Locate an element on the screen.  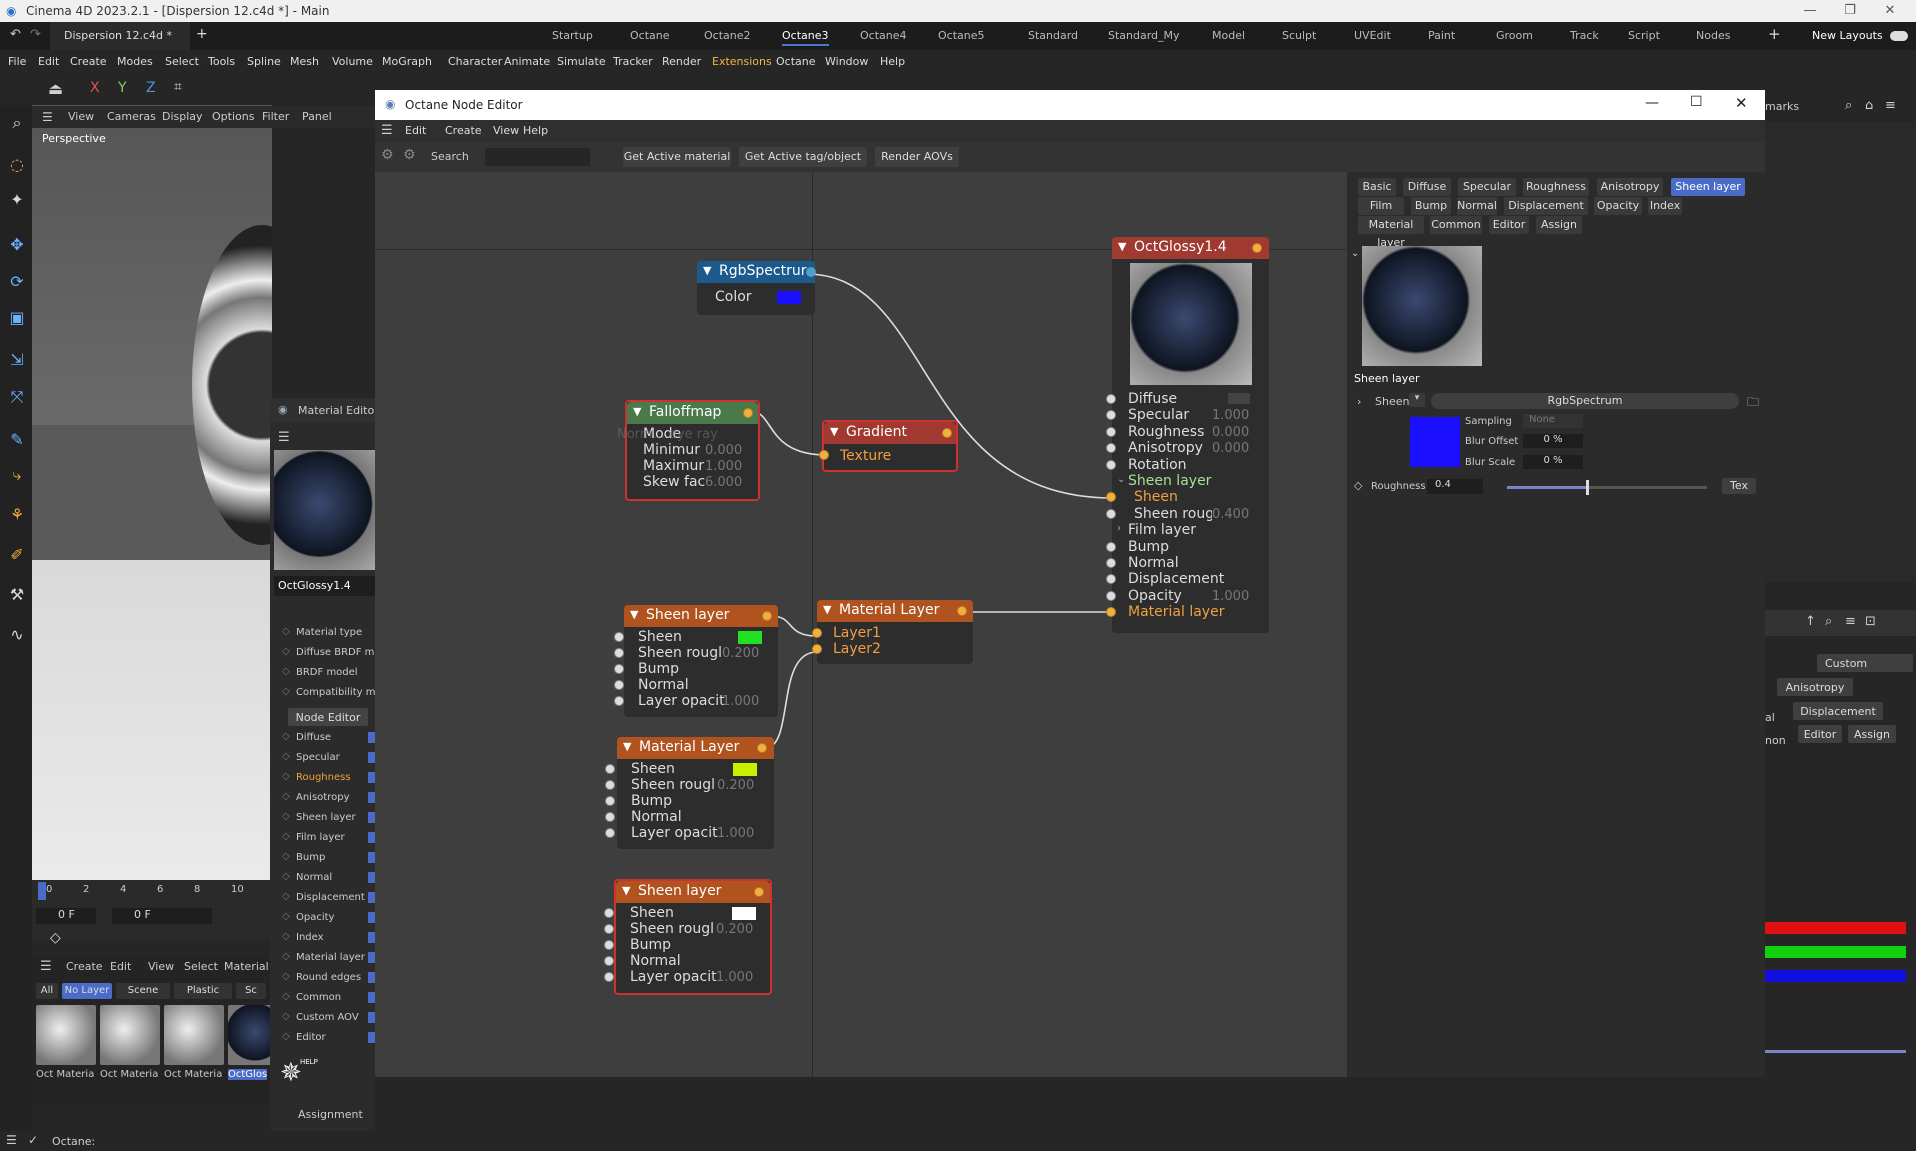
scale-points-icon: ⤧ is located at coordinates (17, 398).